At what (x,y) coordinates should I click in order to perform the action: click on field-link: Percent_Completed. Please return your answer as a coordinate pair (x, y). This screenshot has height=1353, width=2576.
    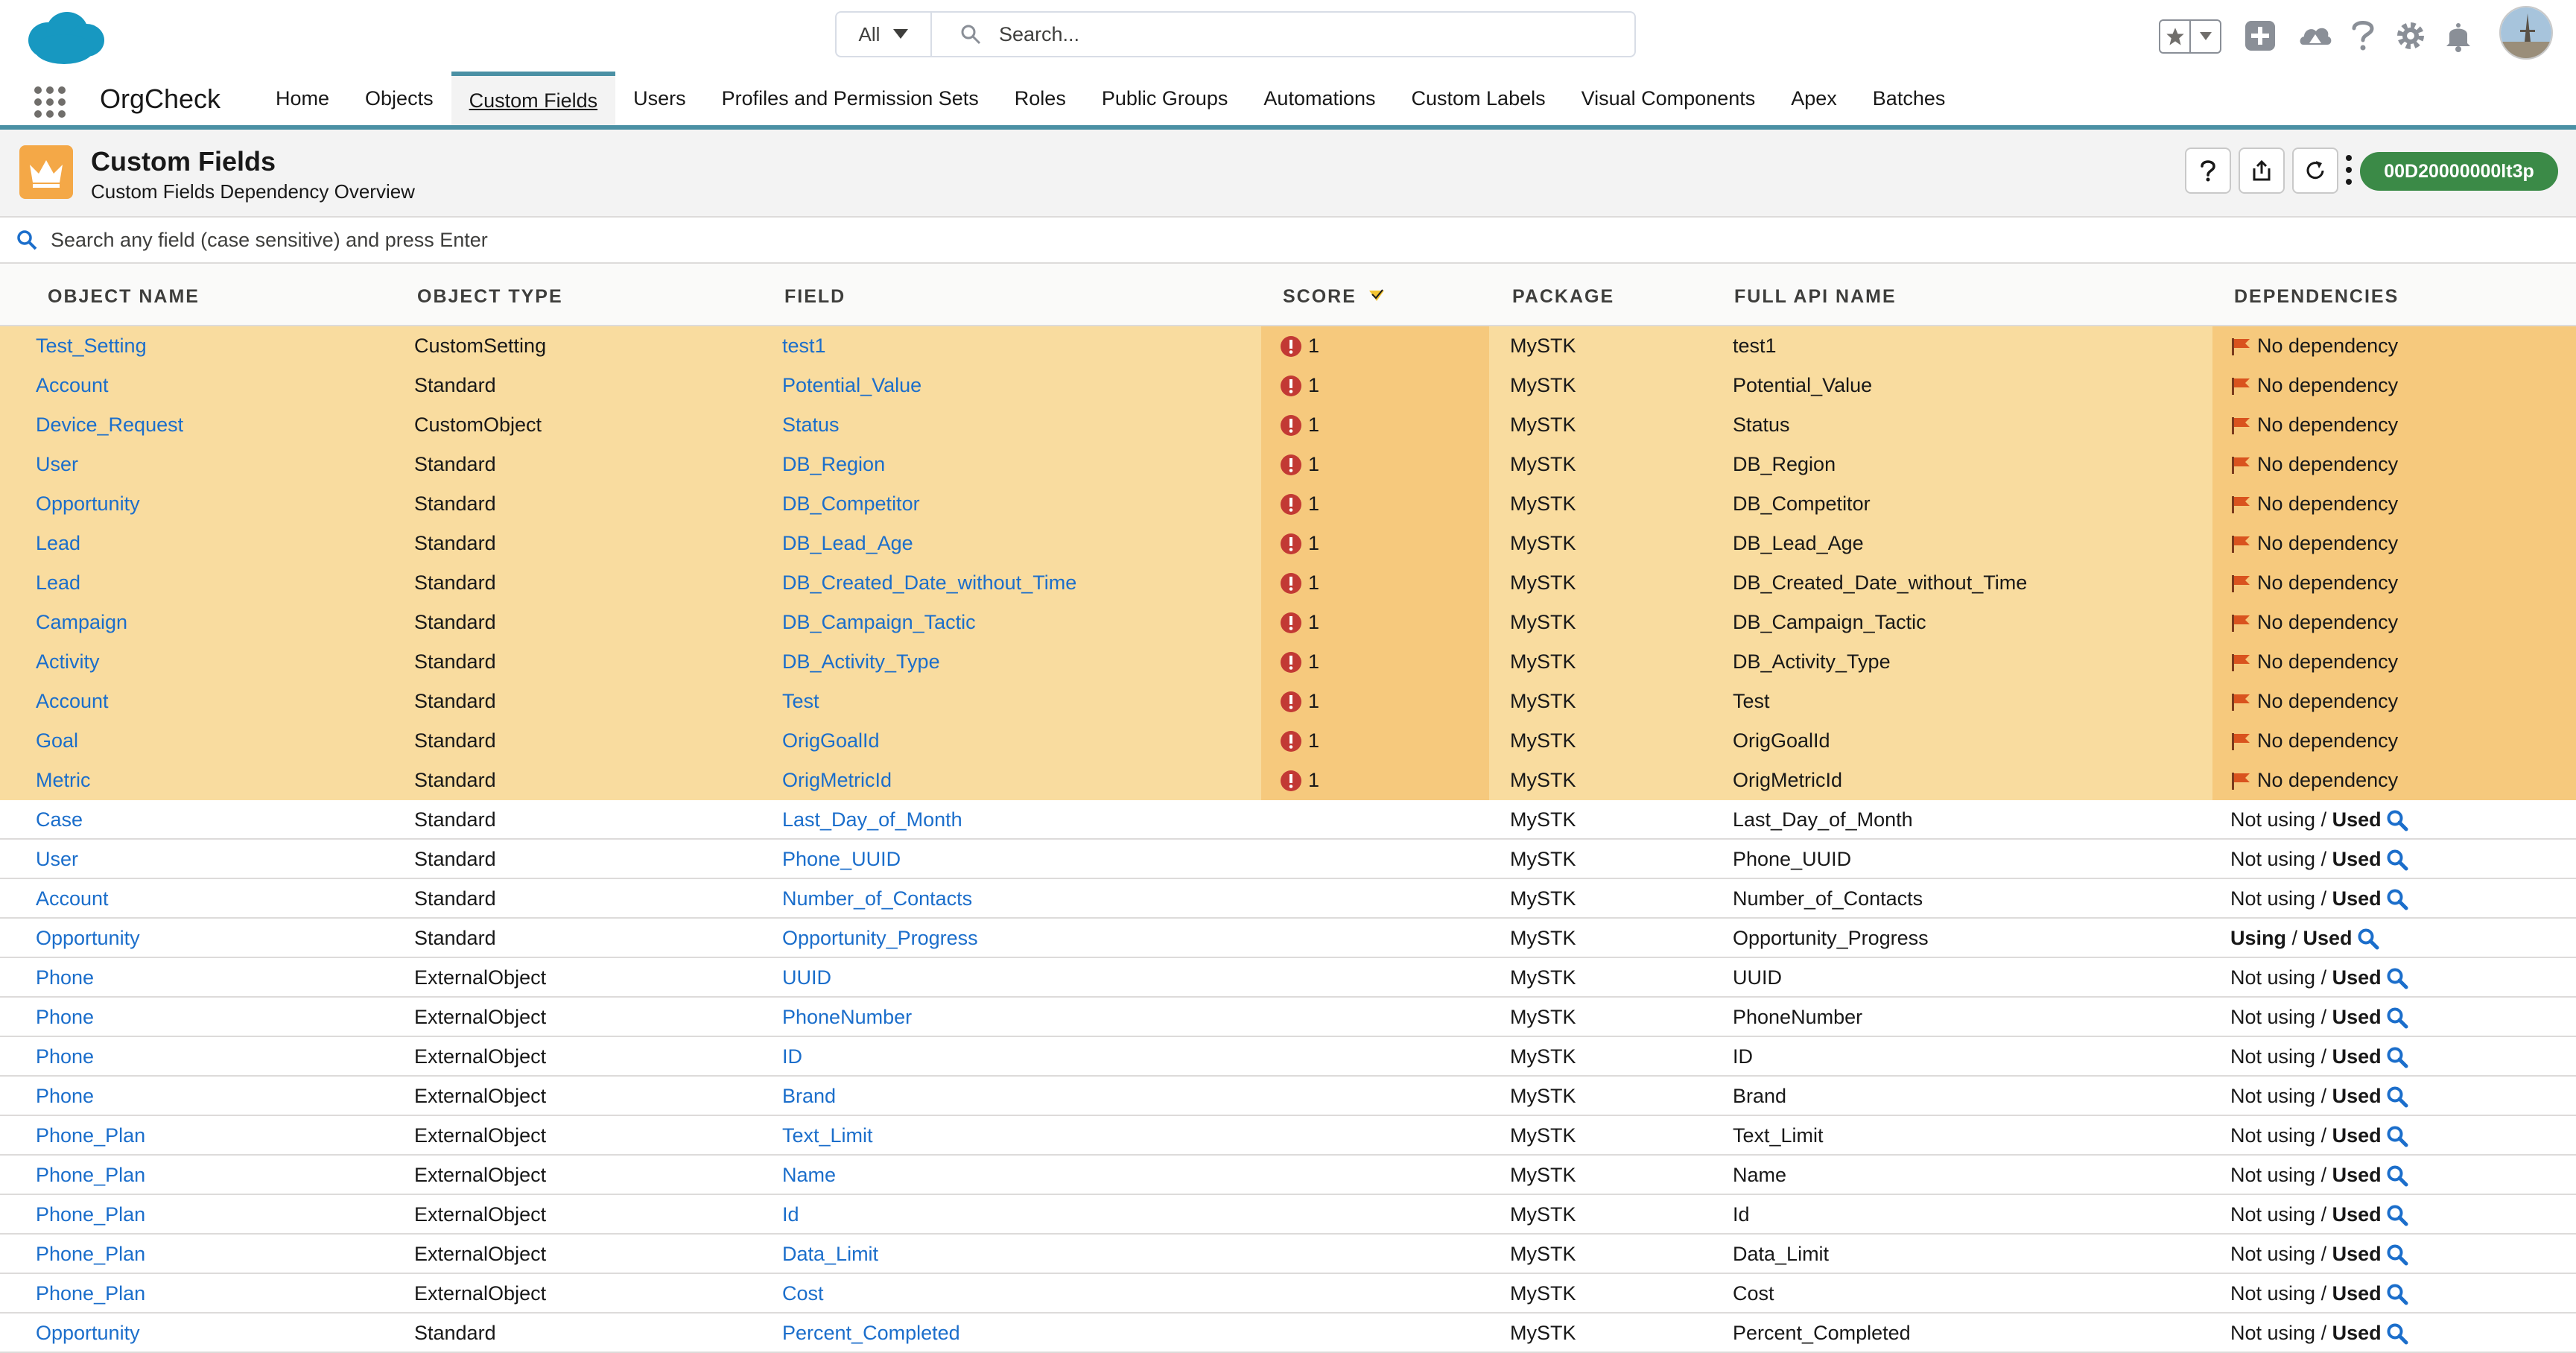
    Looking at the image, I should click on (871, 1333).